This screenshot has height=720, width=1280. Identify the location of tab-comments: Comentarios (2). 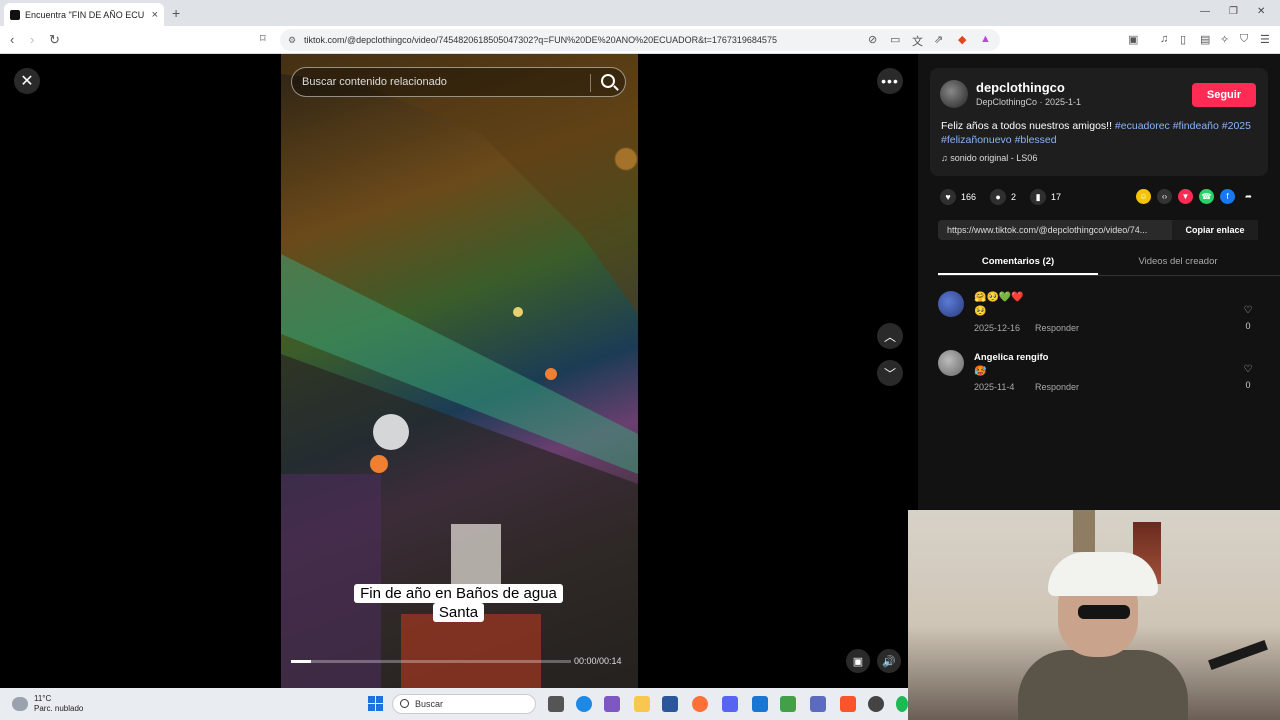
(1018, 262).